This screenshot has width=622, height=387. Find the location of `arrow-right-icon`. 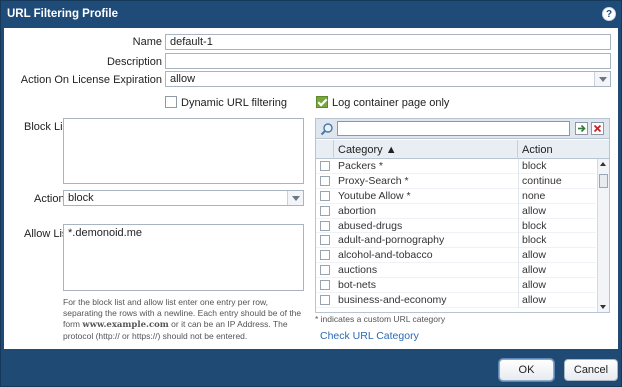

arrow-right-icon is located at coordinates (582, 128).